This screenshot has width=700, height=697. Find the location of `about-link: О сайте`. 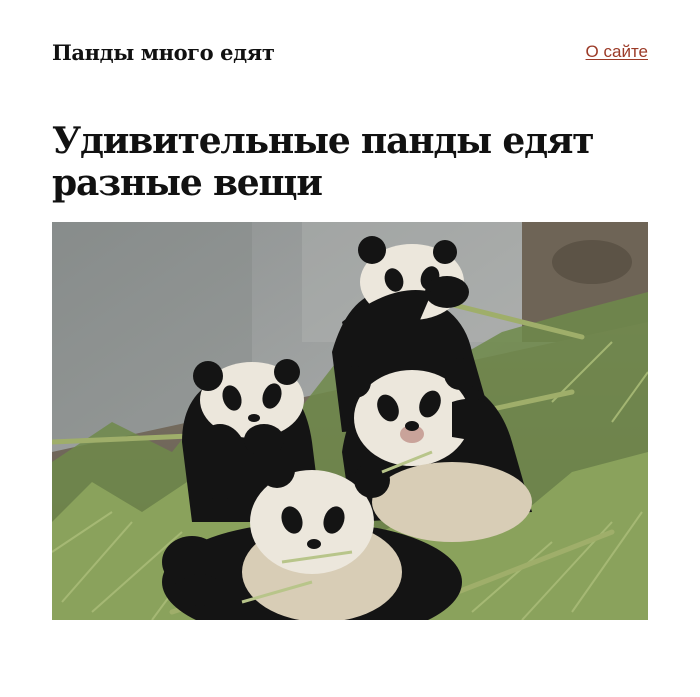

about-link: О сайте is located at coordinates (617, 52).